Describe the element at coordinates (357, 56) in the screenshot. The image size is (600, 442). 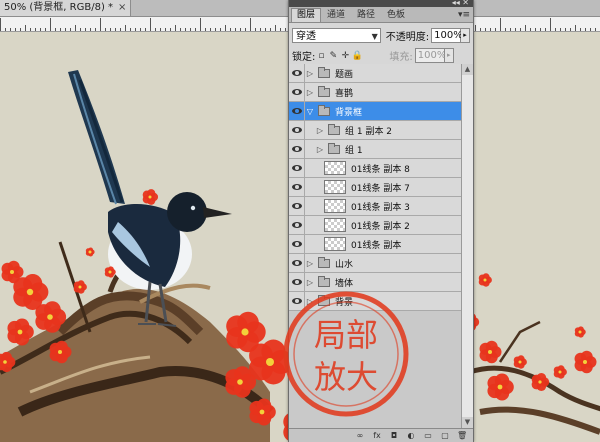
I see `lock-all-icon: 🔒` at that location.